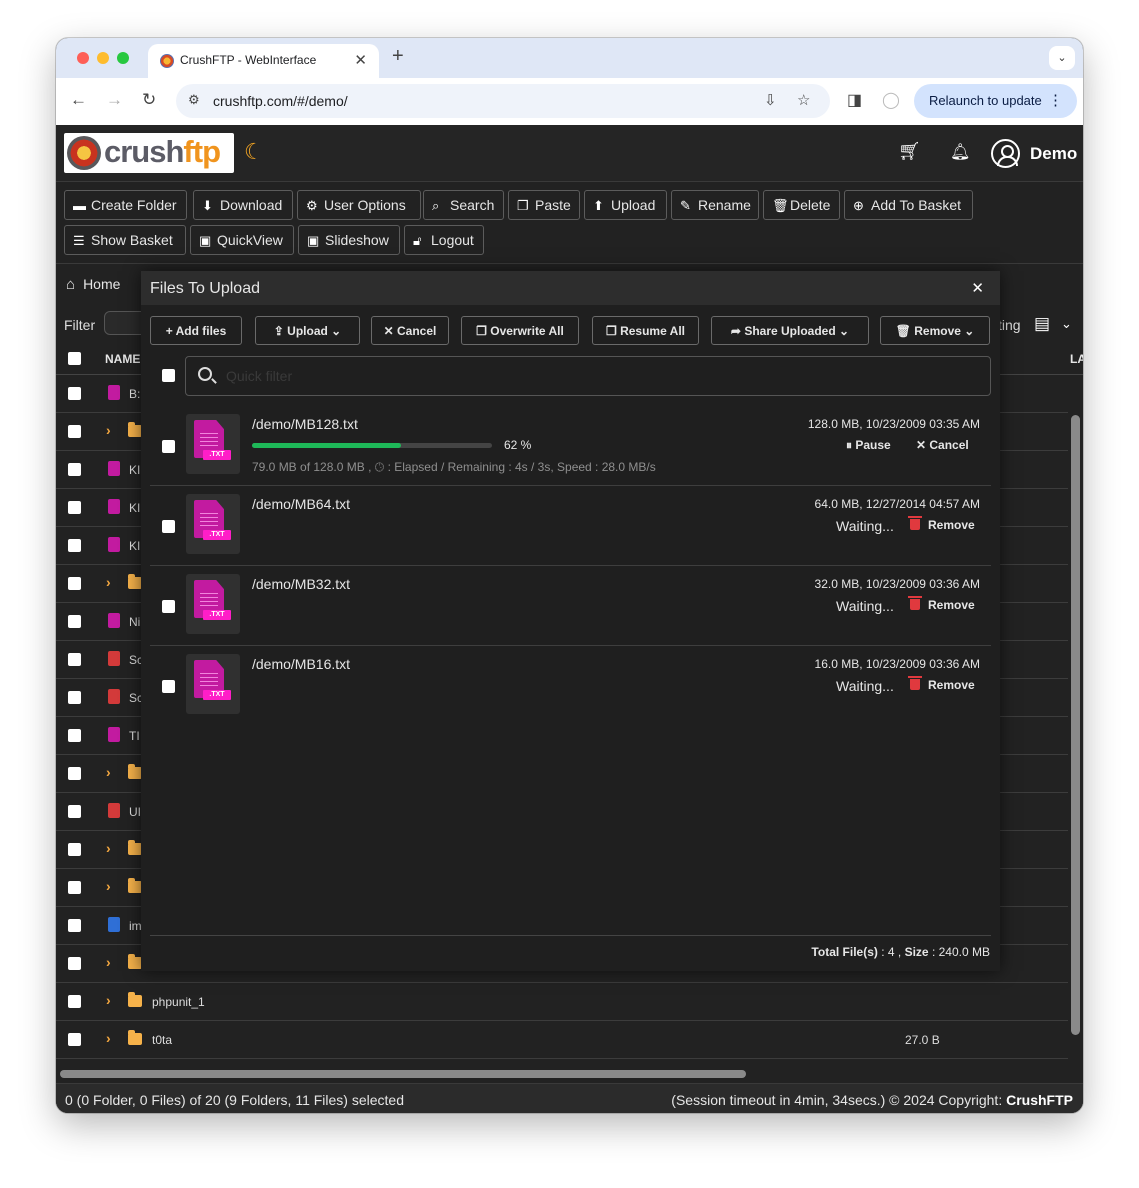 The width and height of the screenshot is (1139, 1188). I want to click on back-arrow-icon: ←, so click(78, 100).